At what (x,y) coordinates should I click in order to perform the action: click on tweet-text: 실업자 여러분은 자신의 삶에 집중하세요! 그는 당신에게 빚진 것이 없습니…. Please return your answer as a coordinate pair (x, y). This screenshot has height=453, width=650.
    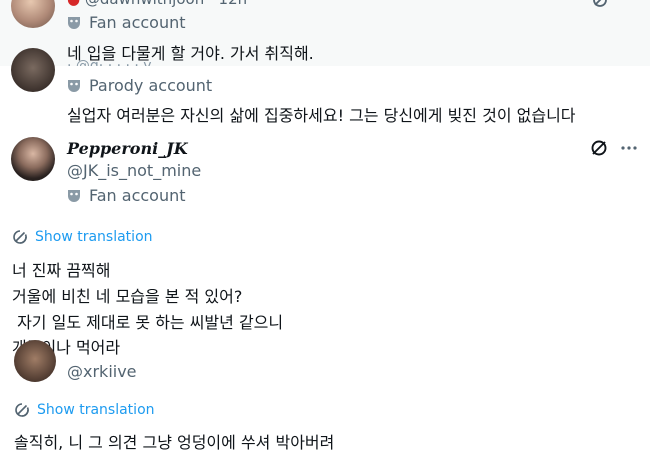
    Looking at the image, I should click on (321, 115).